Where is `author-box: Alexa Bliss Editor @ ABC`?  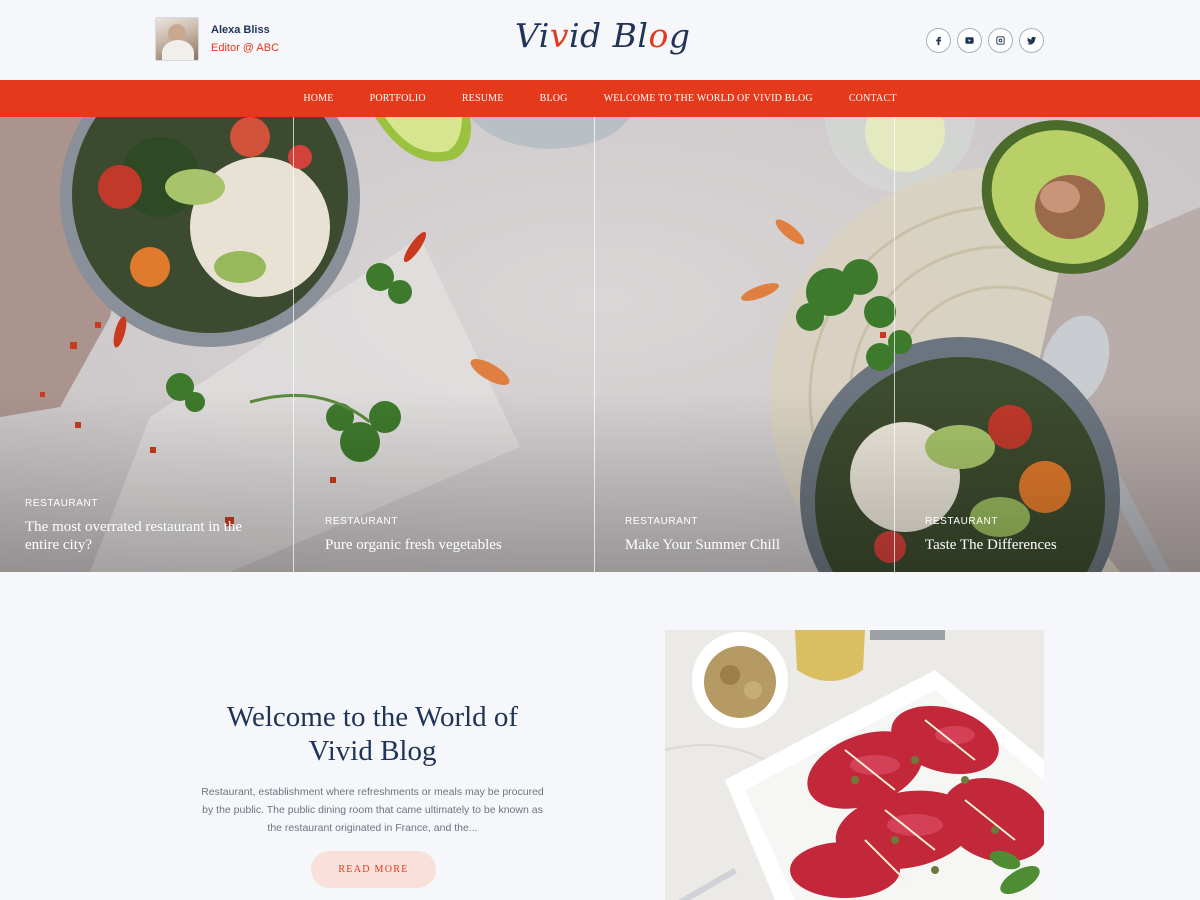 author-box: Alexa Bliss Editor @ ABC is located at coordinates (217, 39).